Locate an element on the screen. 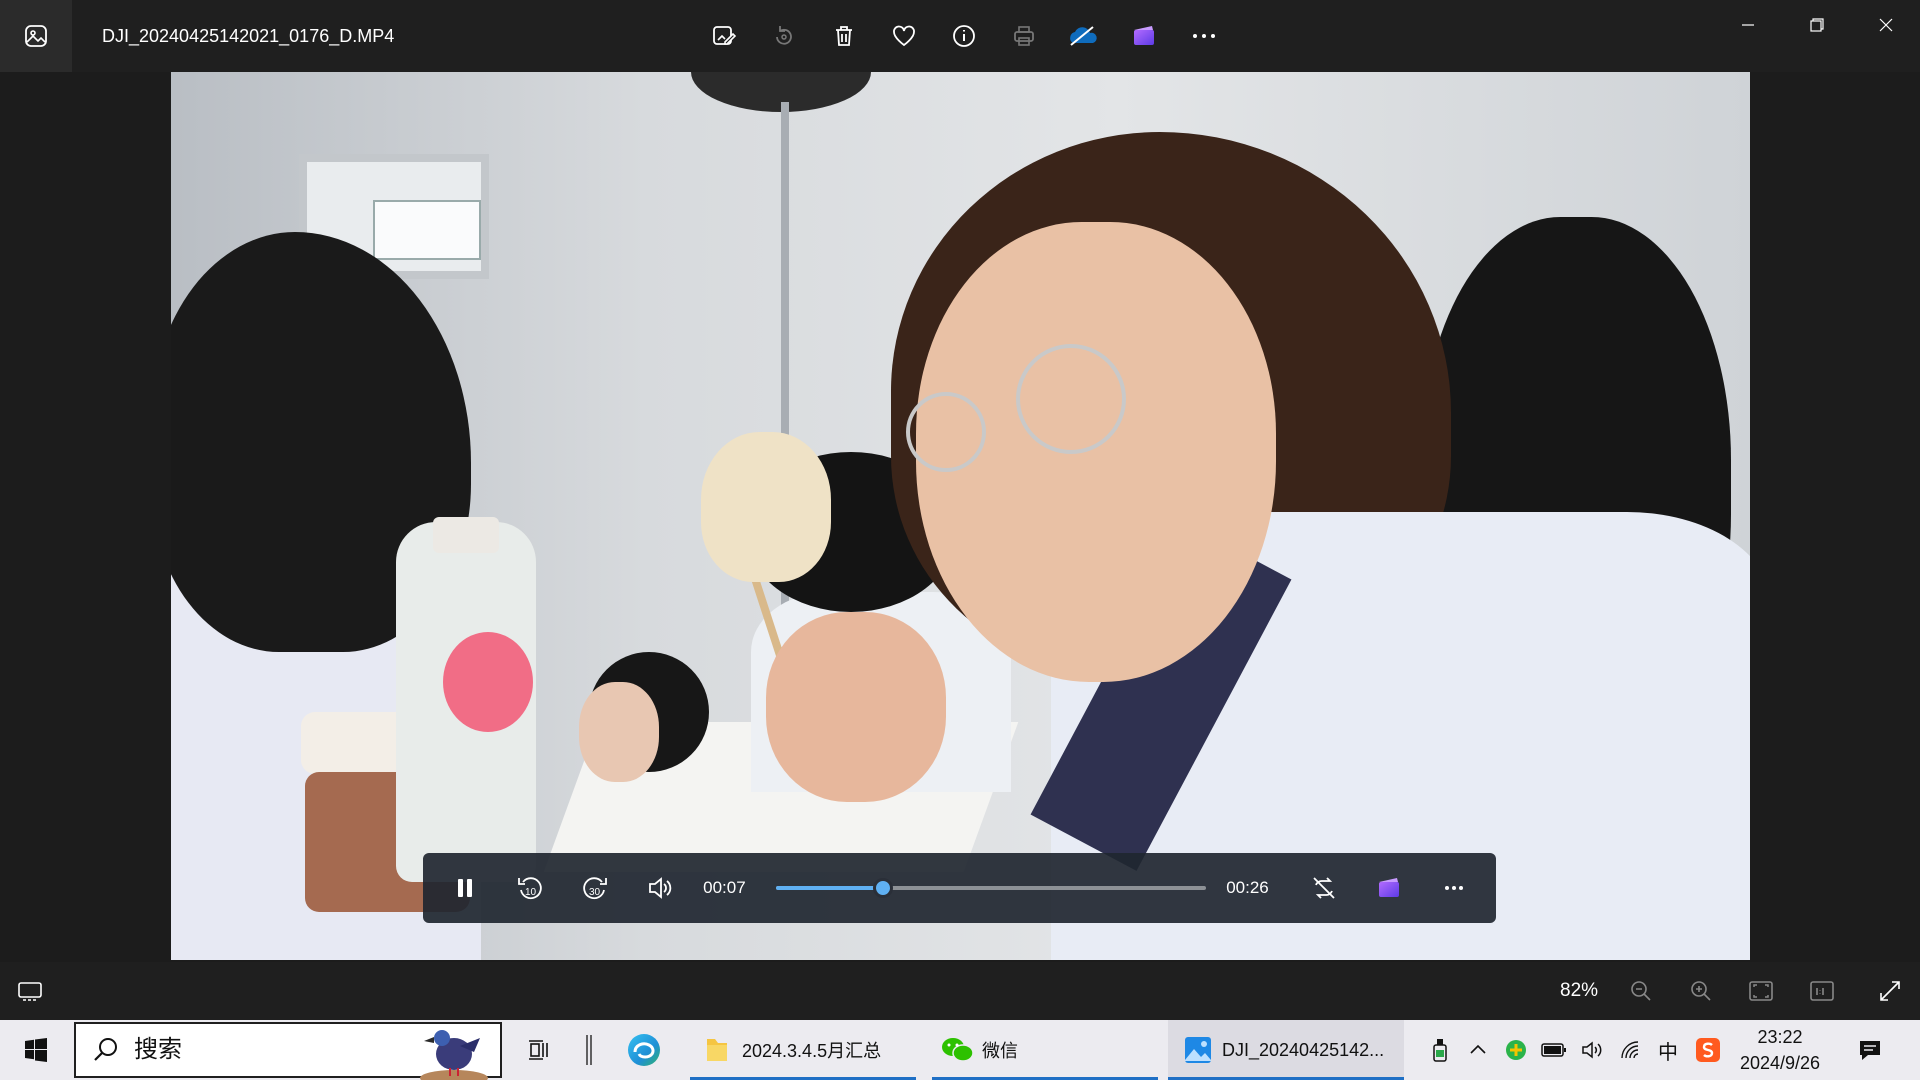 This screenshot has height=1080, width=1920. ime-indicator: 中 is located at coordinates (1668, 1052).